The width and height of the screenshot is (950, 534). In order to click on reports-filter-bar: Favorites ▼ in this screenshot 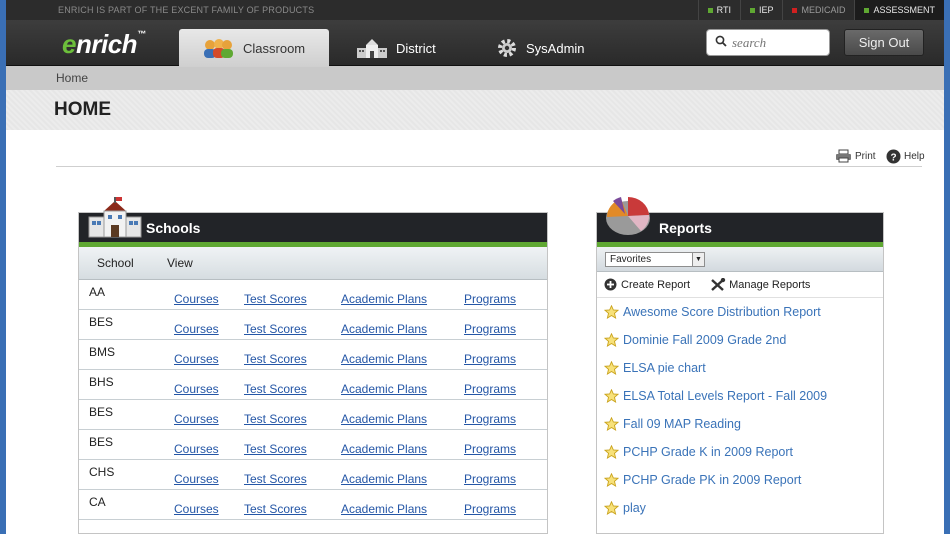, I will do `click(740, 259)`.